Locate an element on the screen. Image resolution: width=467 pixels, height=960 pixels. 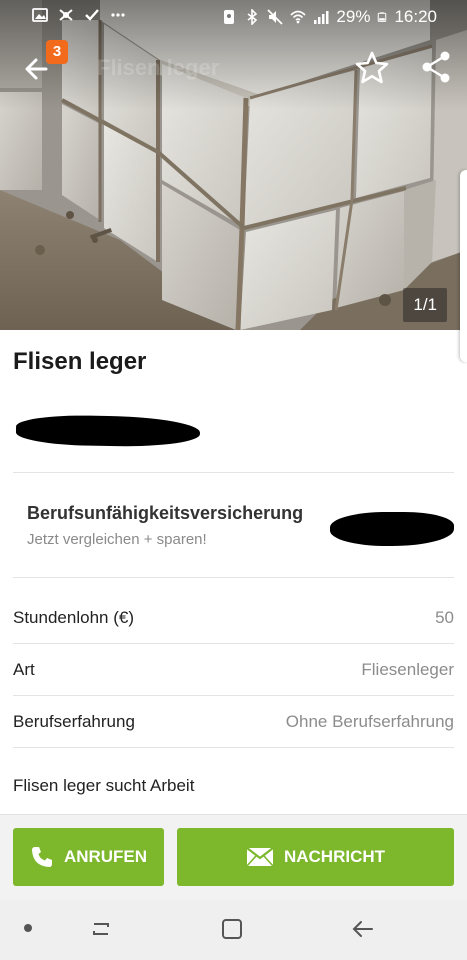
notification-badge: 3 is located at coordinates (57, 52).